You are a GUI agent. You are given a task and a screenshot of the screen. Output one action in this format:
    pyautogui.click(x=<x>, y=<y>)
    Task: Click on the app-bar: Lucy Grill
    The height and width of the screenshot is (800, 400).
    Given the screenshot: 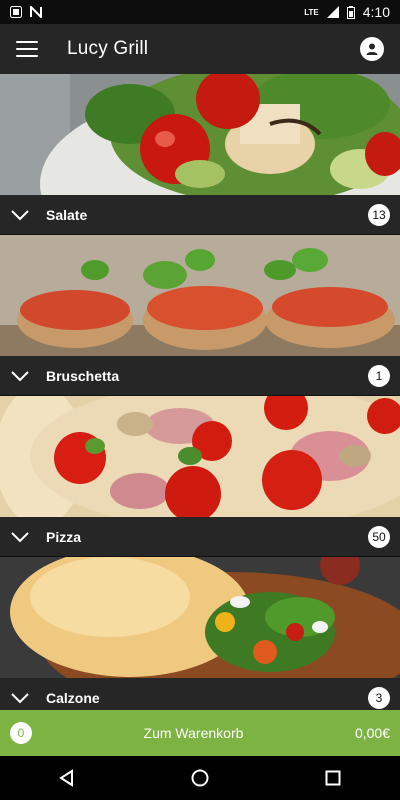 What is the action you would take?
    pyautogui.click(x=200, y=49)
    